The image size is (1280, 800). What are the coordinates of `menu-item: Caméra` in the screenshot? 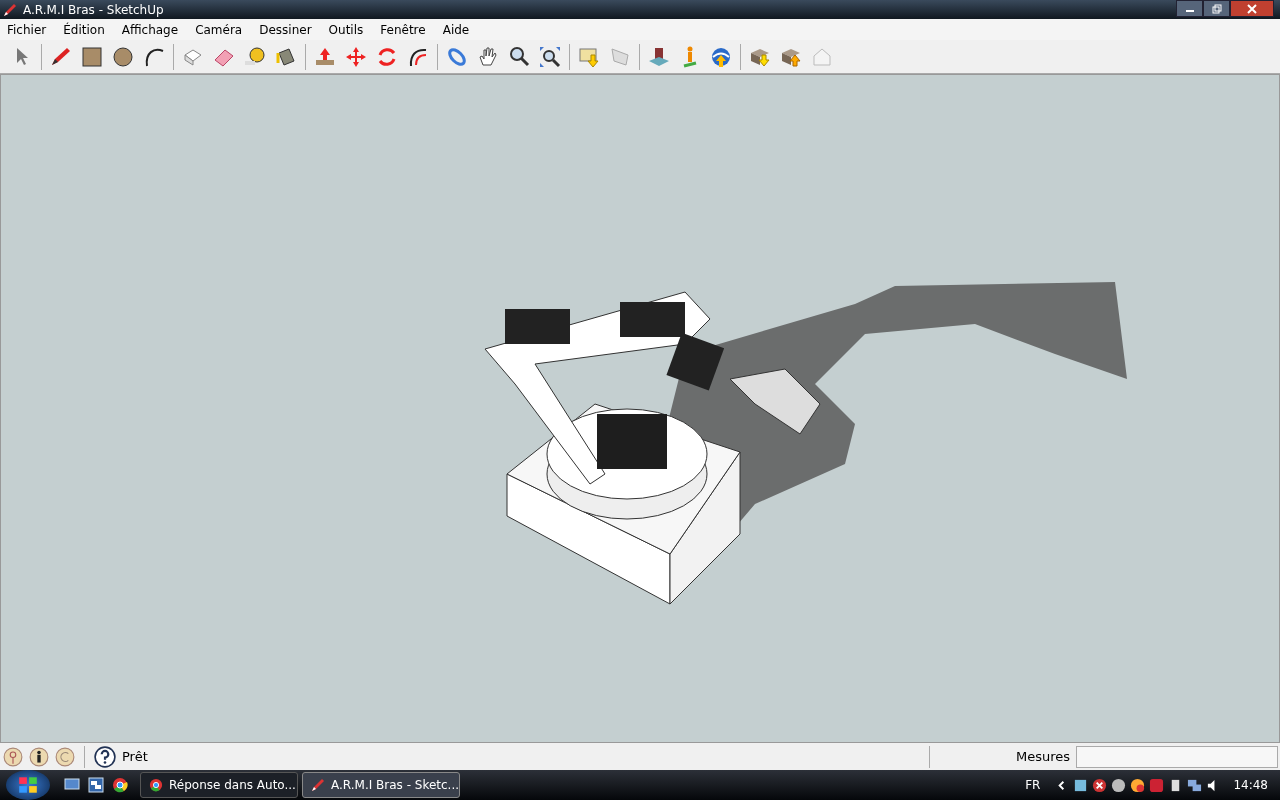 It's located at (219, 29).